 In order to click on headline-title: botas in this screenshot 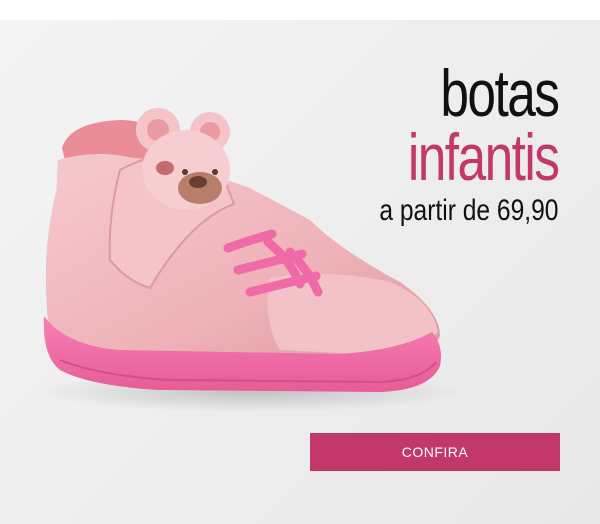, I will do `click(499, 93)`.